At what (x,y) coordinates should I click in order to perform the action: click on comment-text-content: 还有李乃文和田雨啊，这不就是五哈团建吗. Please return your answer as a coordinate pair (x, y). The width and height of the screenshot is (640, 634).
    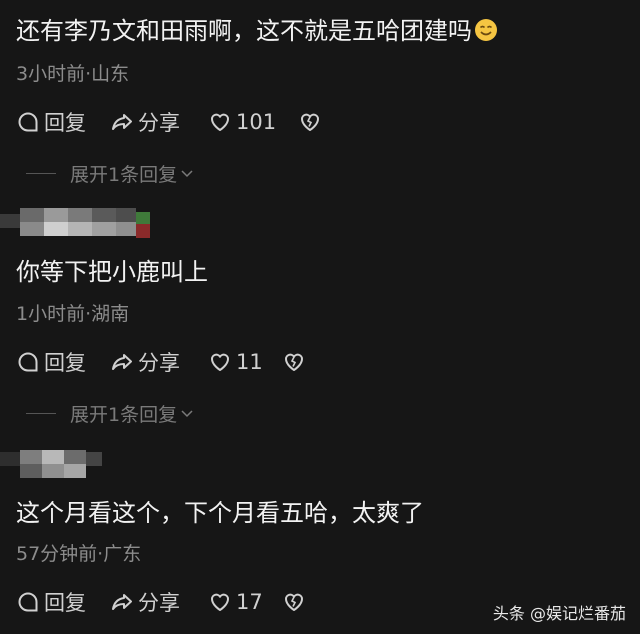
    Looking at the image, I should click on (244, 31).